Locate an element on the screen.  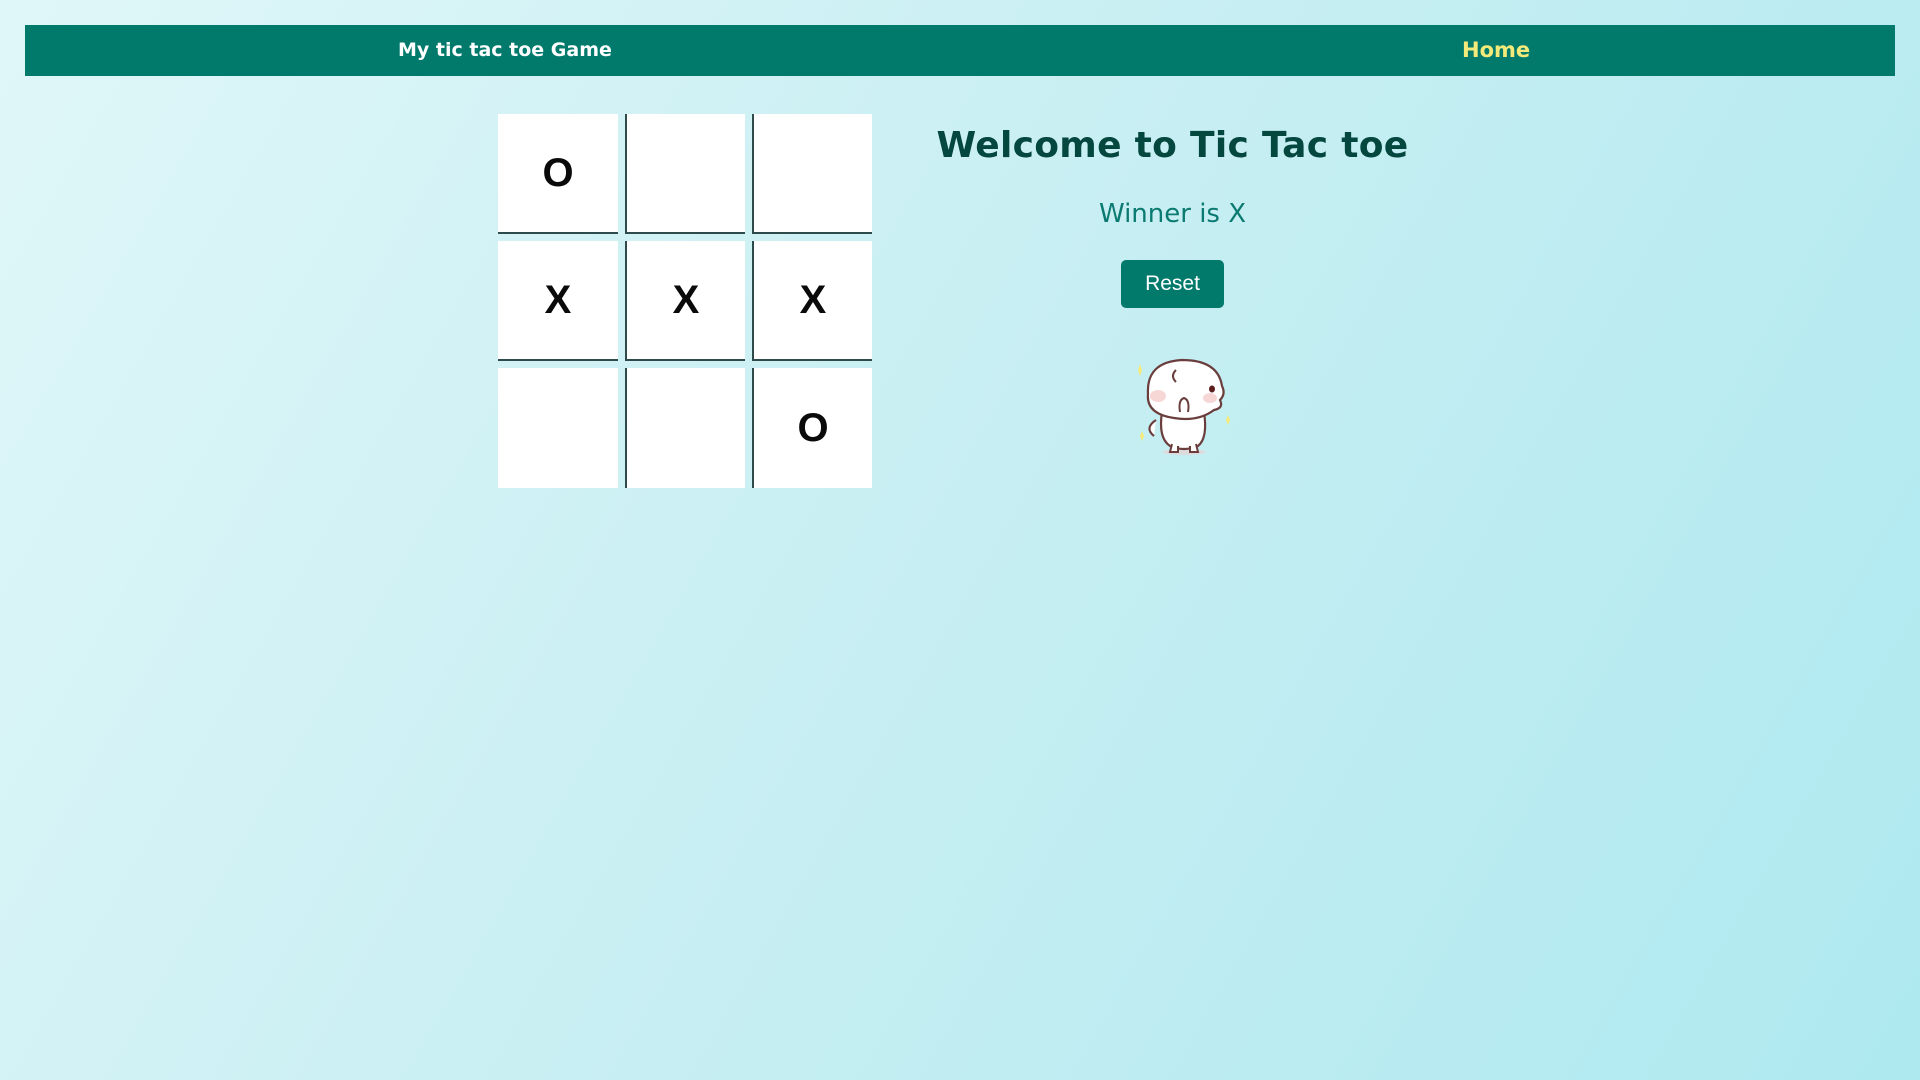
board-cell-4: X is located at coordinates (558, 301).